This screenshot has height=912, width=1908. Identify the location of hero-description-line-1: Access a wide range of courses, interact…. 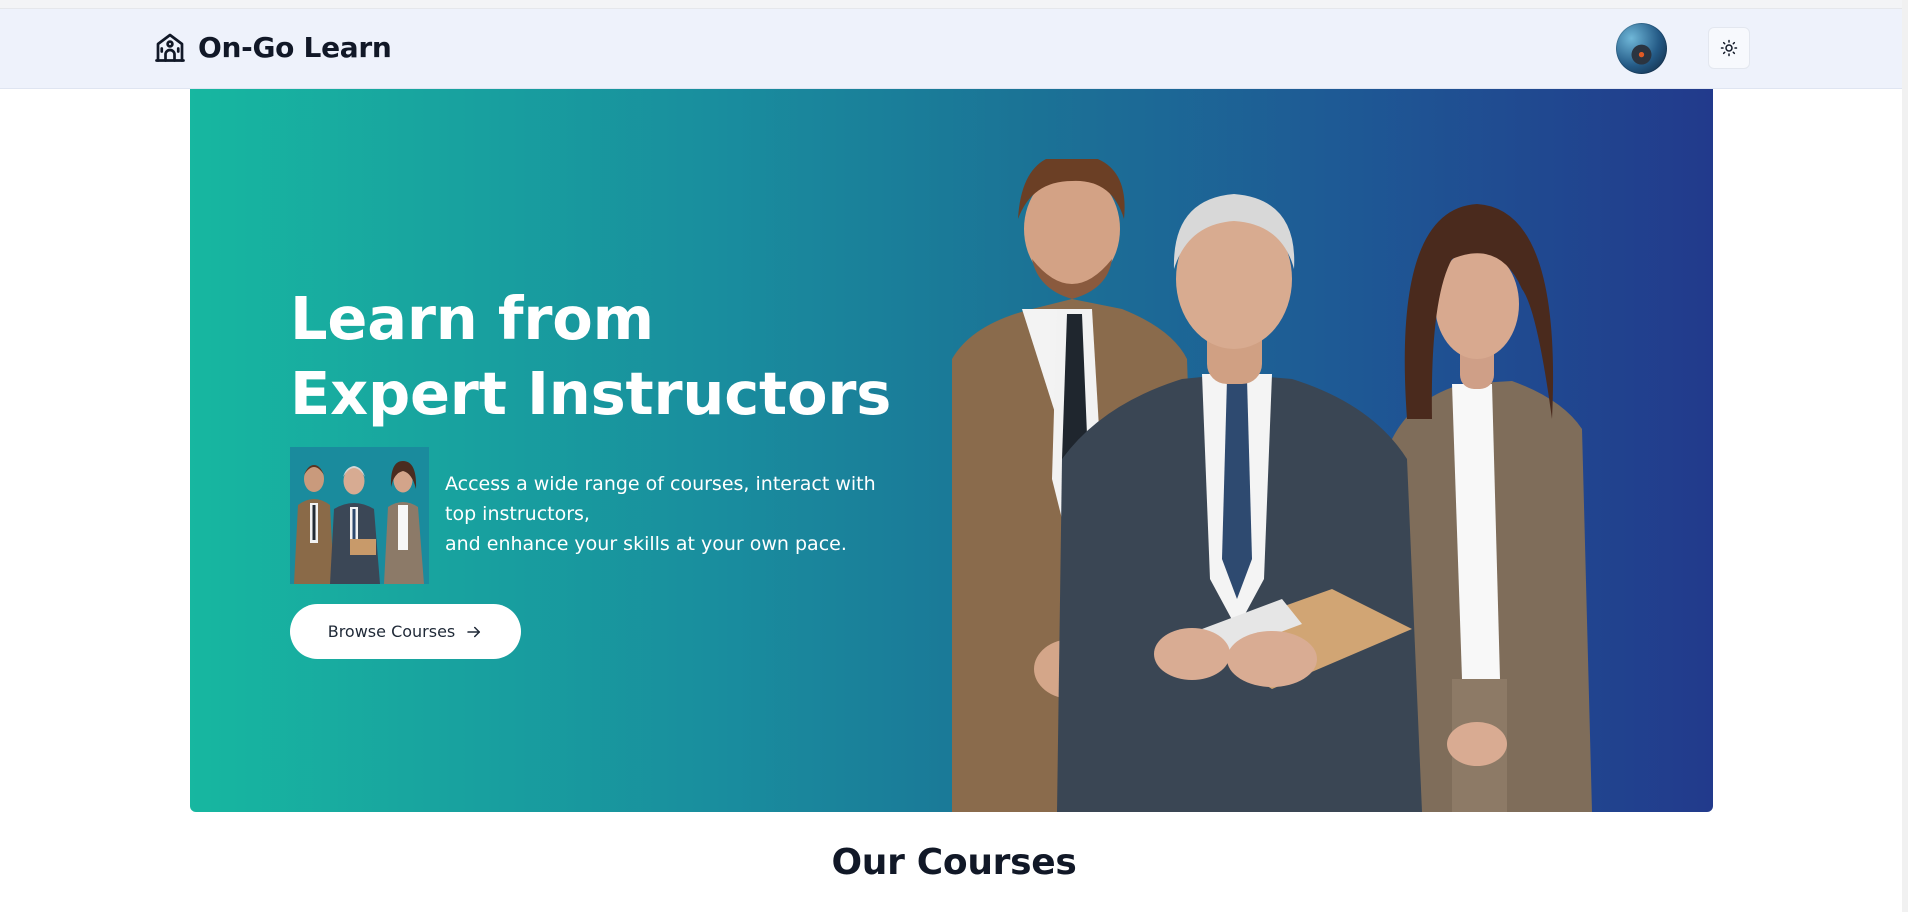
(660, 499).